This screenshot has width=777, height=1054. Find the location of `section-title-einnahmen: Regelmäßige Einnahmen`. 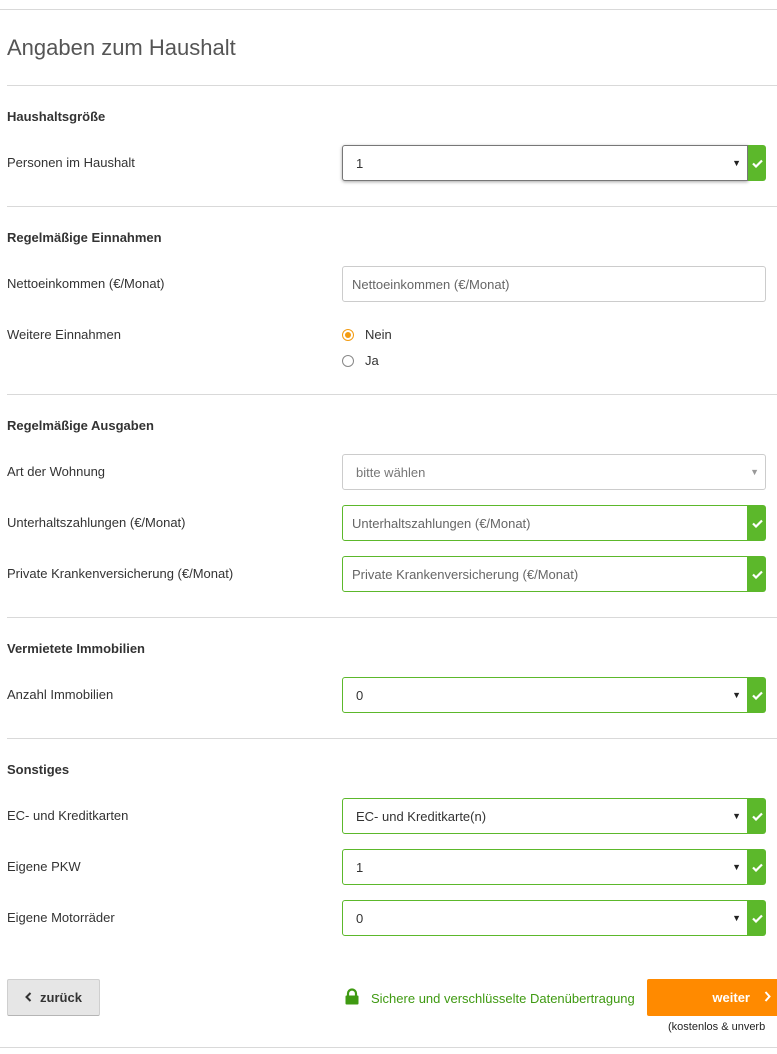

section-title-einnahmen: Regelmäßige Einnahmen is located at coordinates (84, 237).